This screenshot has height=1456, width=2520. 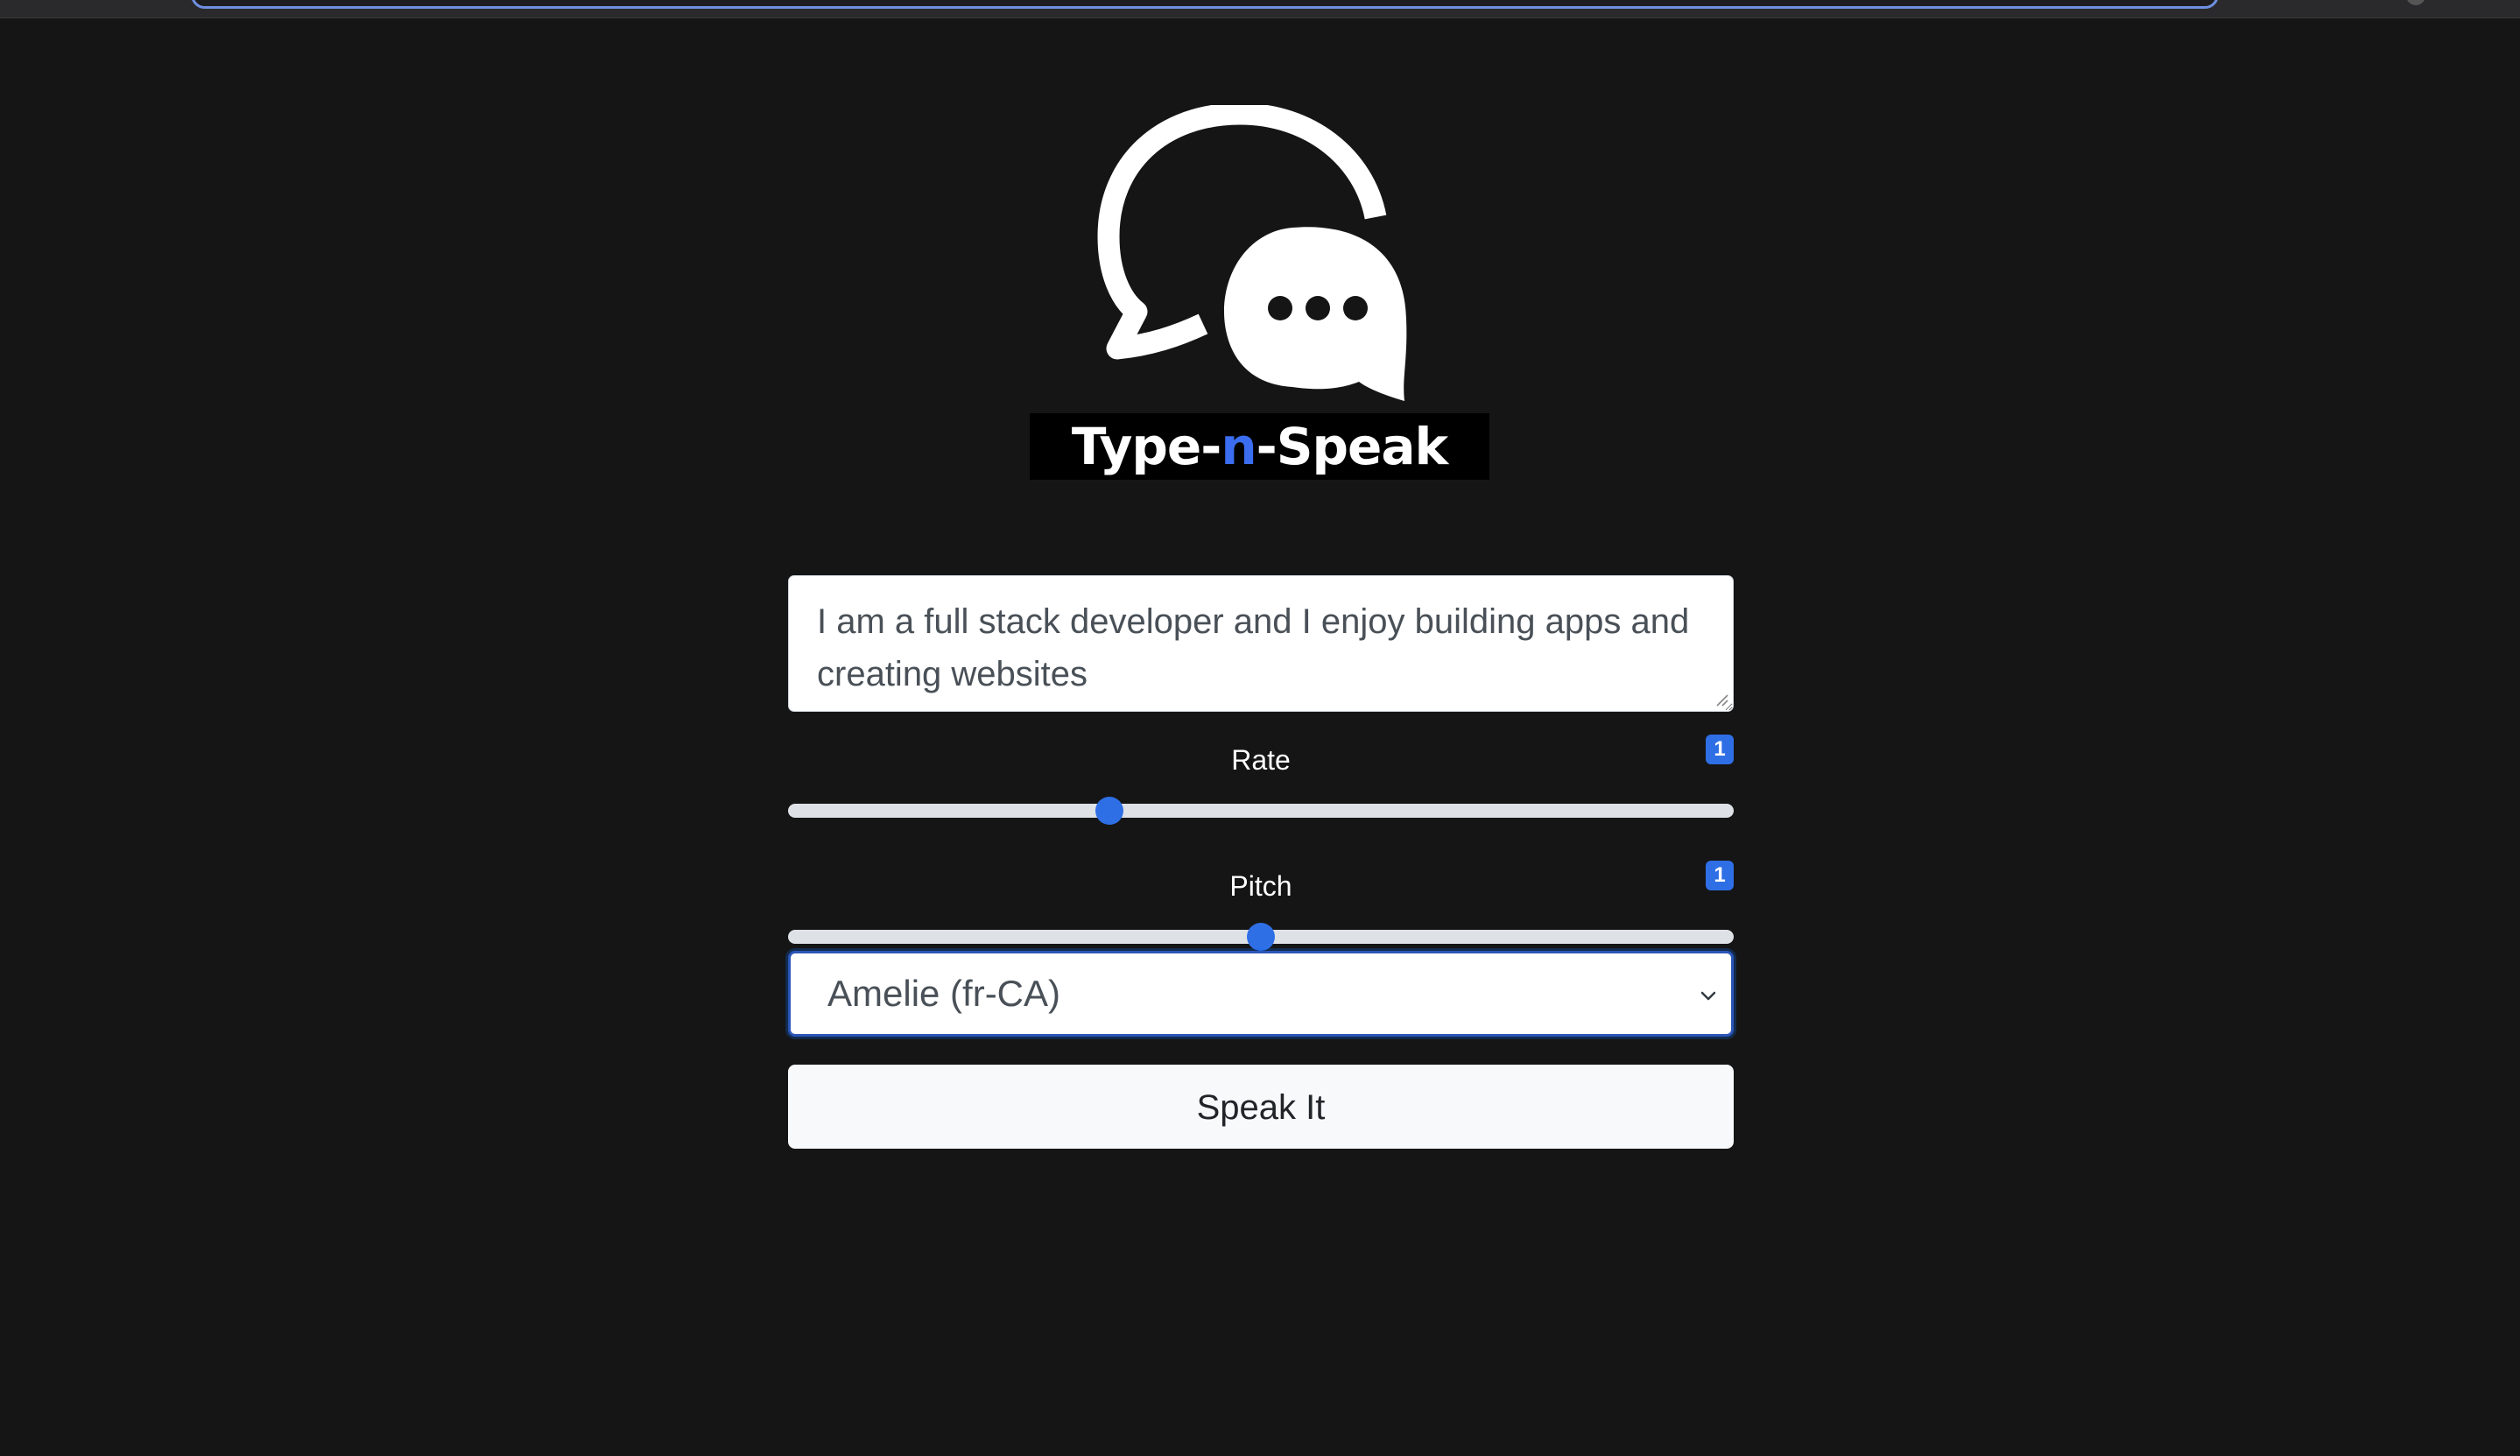 I want to click on rate-slider, so click(x=1261, y=811).